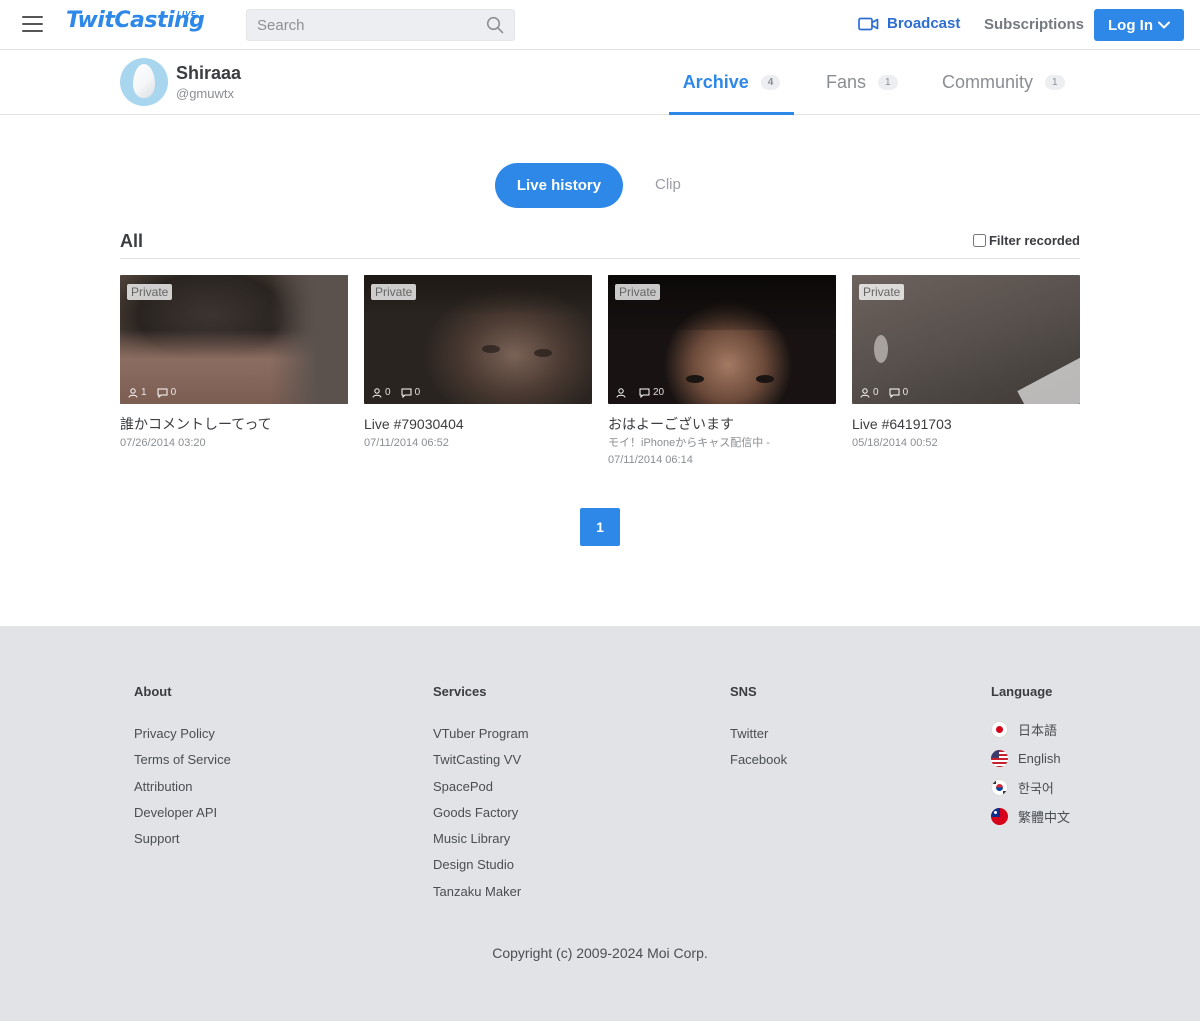 This screenshot has width=1200, height=1021. I want to click on tanzaku-maker-link: Tanzaku Maker, so click(481, 892).